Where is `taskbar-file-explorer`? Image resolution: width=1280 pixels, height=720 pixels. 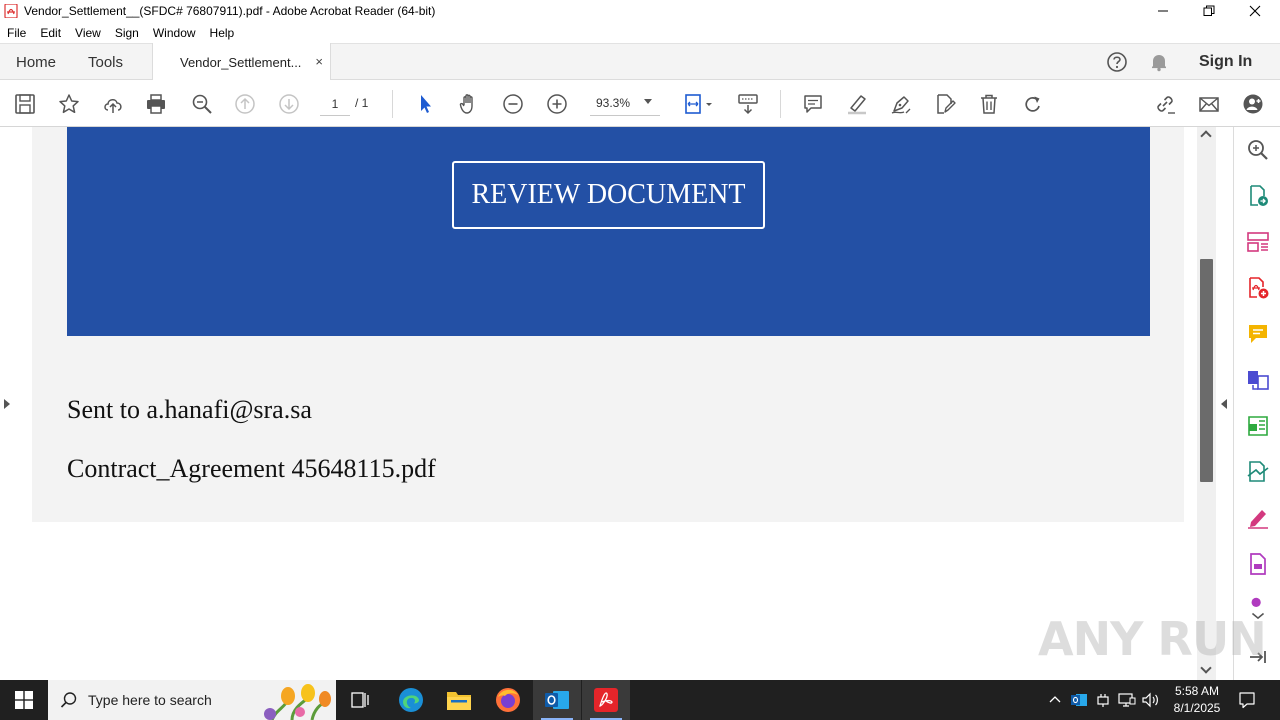
taskbar-file-explorer is located at coordinates (459, 700).